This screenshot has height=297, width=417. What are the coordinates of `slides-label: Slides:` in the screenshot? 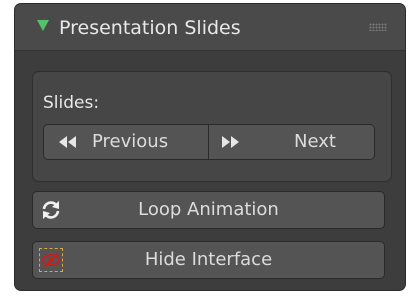 It's located at (71, 103).